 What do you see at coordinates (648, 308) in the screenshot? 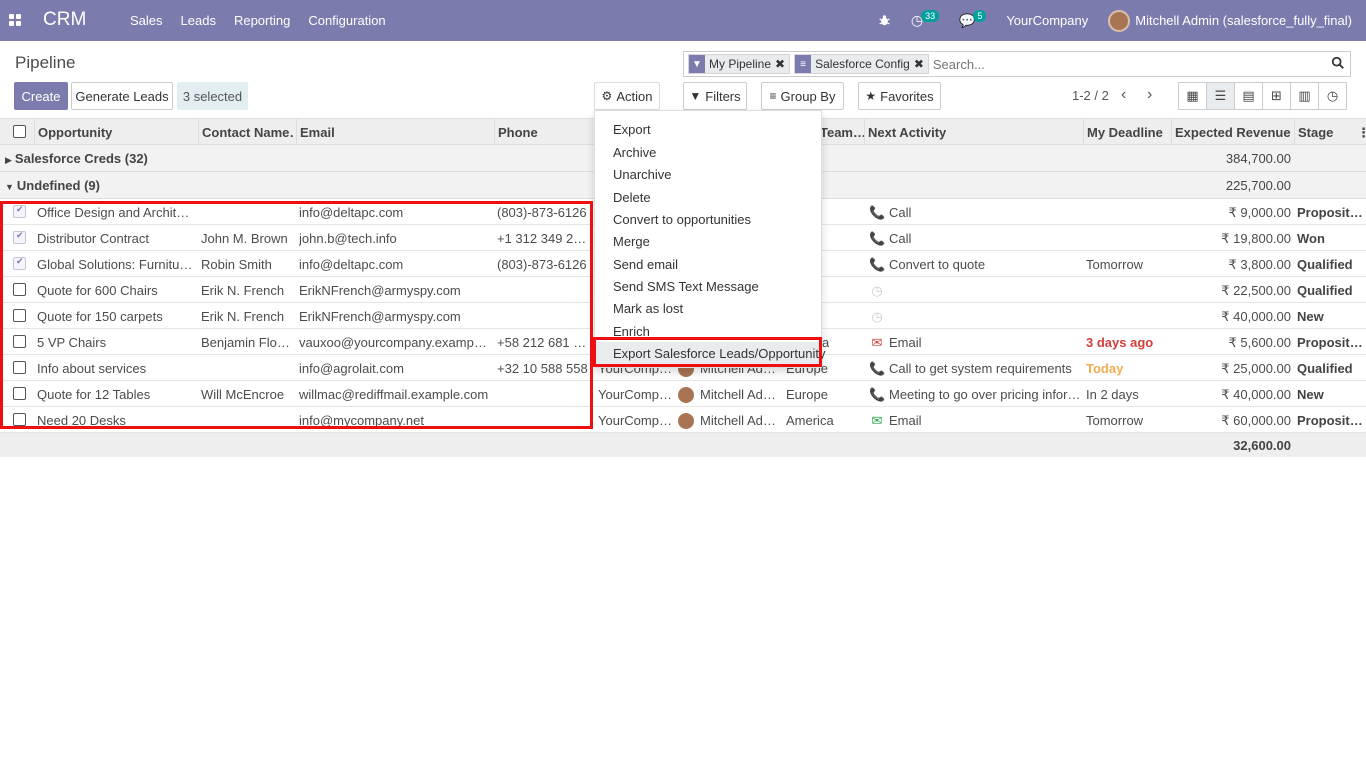
I see `menu-item-mark-lost: Mark as lost` at bounding box center [648, 308].